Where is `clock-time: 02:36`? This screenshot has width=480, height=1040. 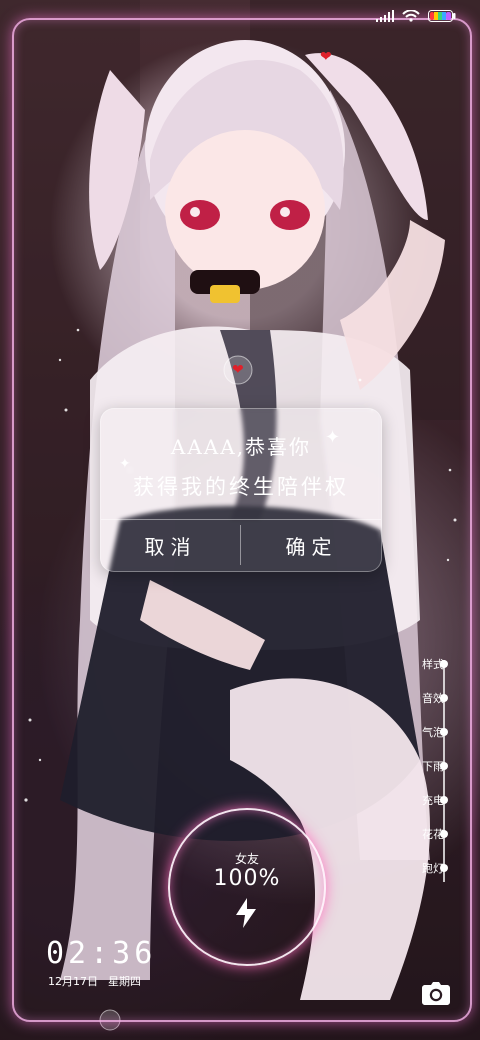
clock-time: 02:36 is located at coordinates (101, 953).